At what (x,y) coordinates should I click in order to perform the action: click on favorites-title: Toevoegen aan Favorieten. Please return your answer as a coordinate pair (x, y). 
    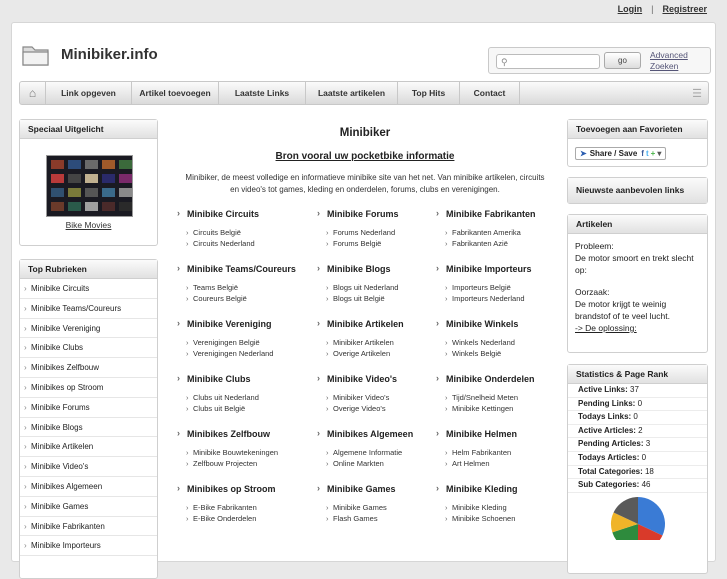
    Looking at the image, I should click on (637, 129).